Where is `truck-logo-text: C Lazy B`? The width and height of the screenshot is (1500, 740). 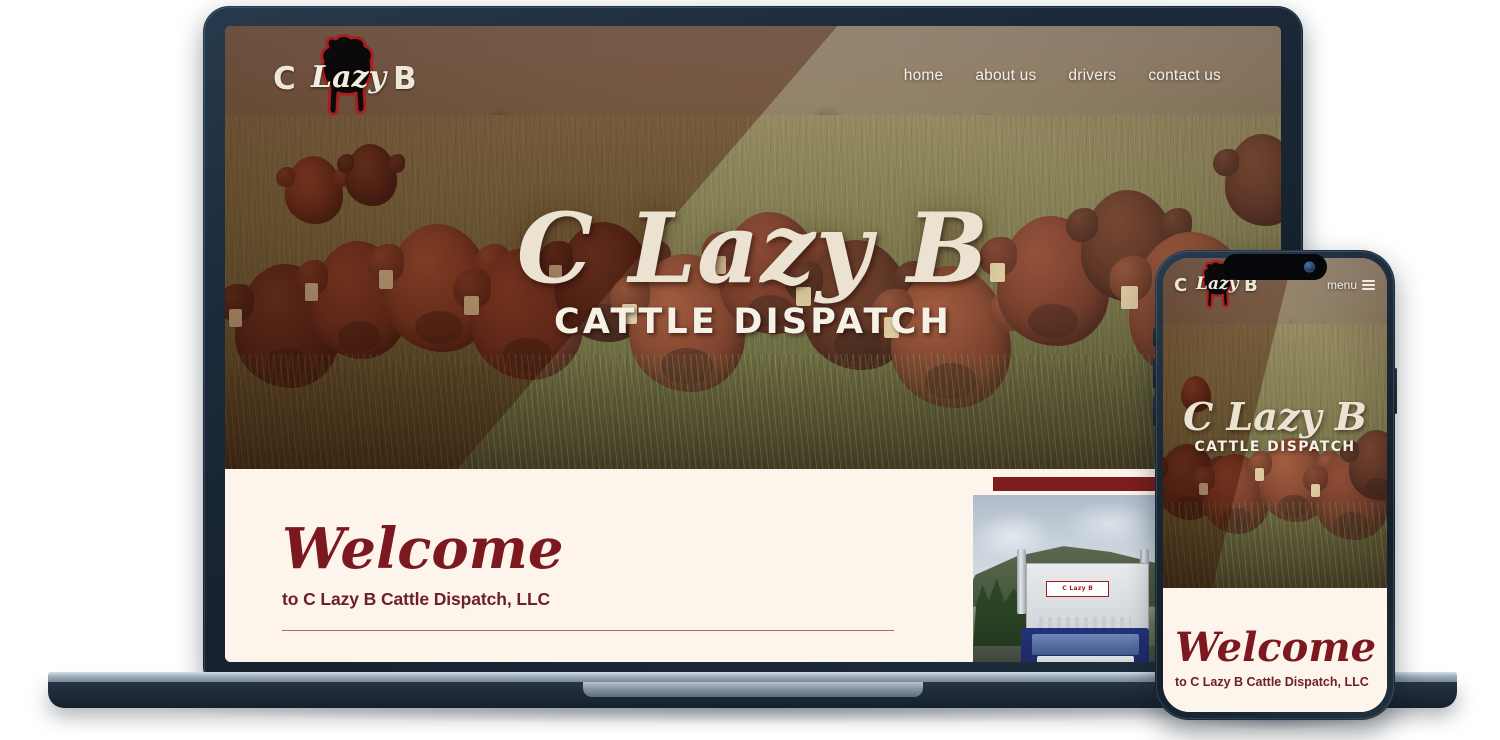 truck-logo-text: C Lazy B is located at coordinates (1078, 589).